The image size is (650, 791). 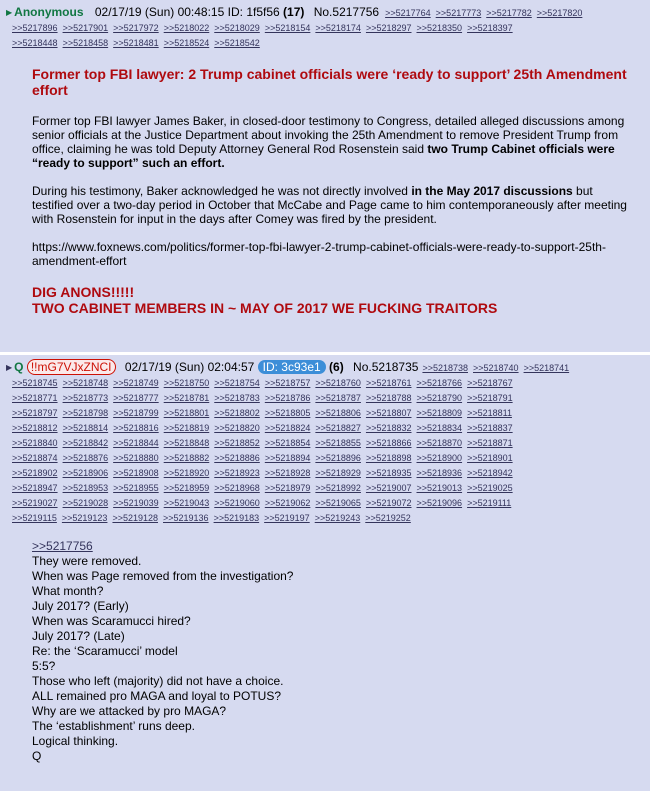 What do you see at coordinates (389, 503) in the screenshot?
I see `backlink: >>5219072` at bounding box center [389, 503].